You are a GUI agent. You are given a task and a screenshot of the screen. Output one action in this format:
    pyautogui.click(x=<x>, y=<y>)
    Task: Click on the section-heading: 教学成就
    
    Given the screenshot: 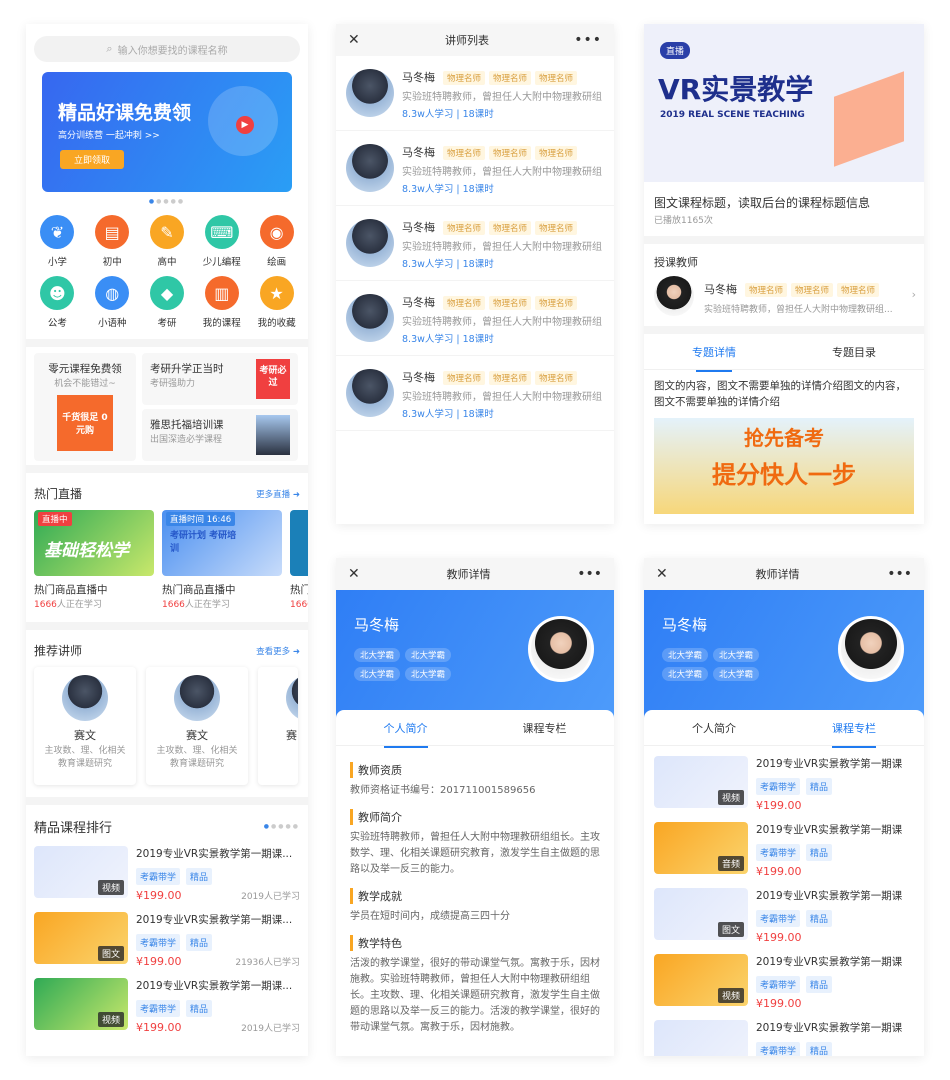 What is the action you would take?
    pyautogui.click(x=475, y=896)
    